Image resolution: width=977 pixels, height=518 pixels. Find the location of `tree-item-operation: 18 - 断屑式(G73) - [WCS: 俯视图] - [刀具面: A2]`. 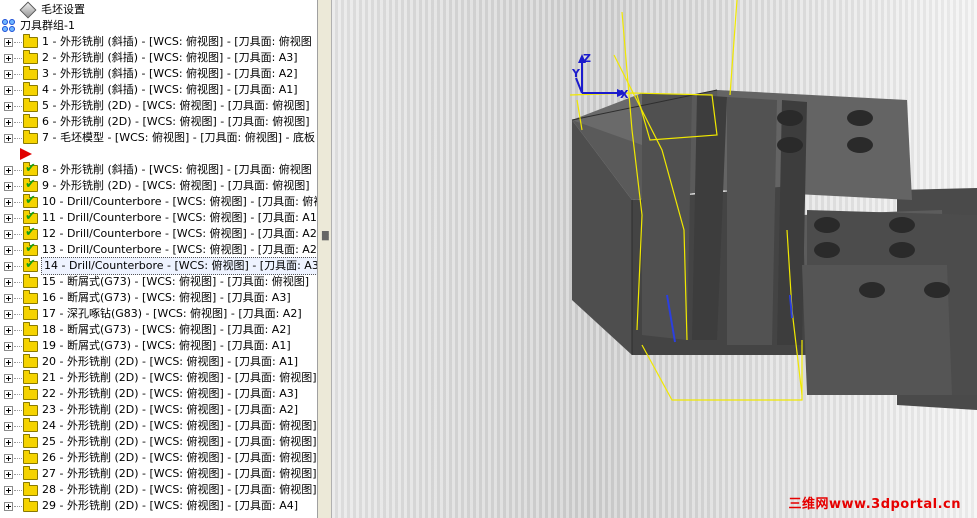

tree-item-operation: 18 - 断屑式(G73) - [WCS: 俯视图] - [刀具面: A2] is located at coordinates (145, 329).